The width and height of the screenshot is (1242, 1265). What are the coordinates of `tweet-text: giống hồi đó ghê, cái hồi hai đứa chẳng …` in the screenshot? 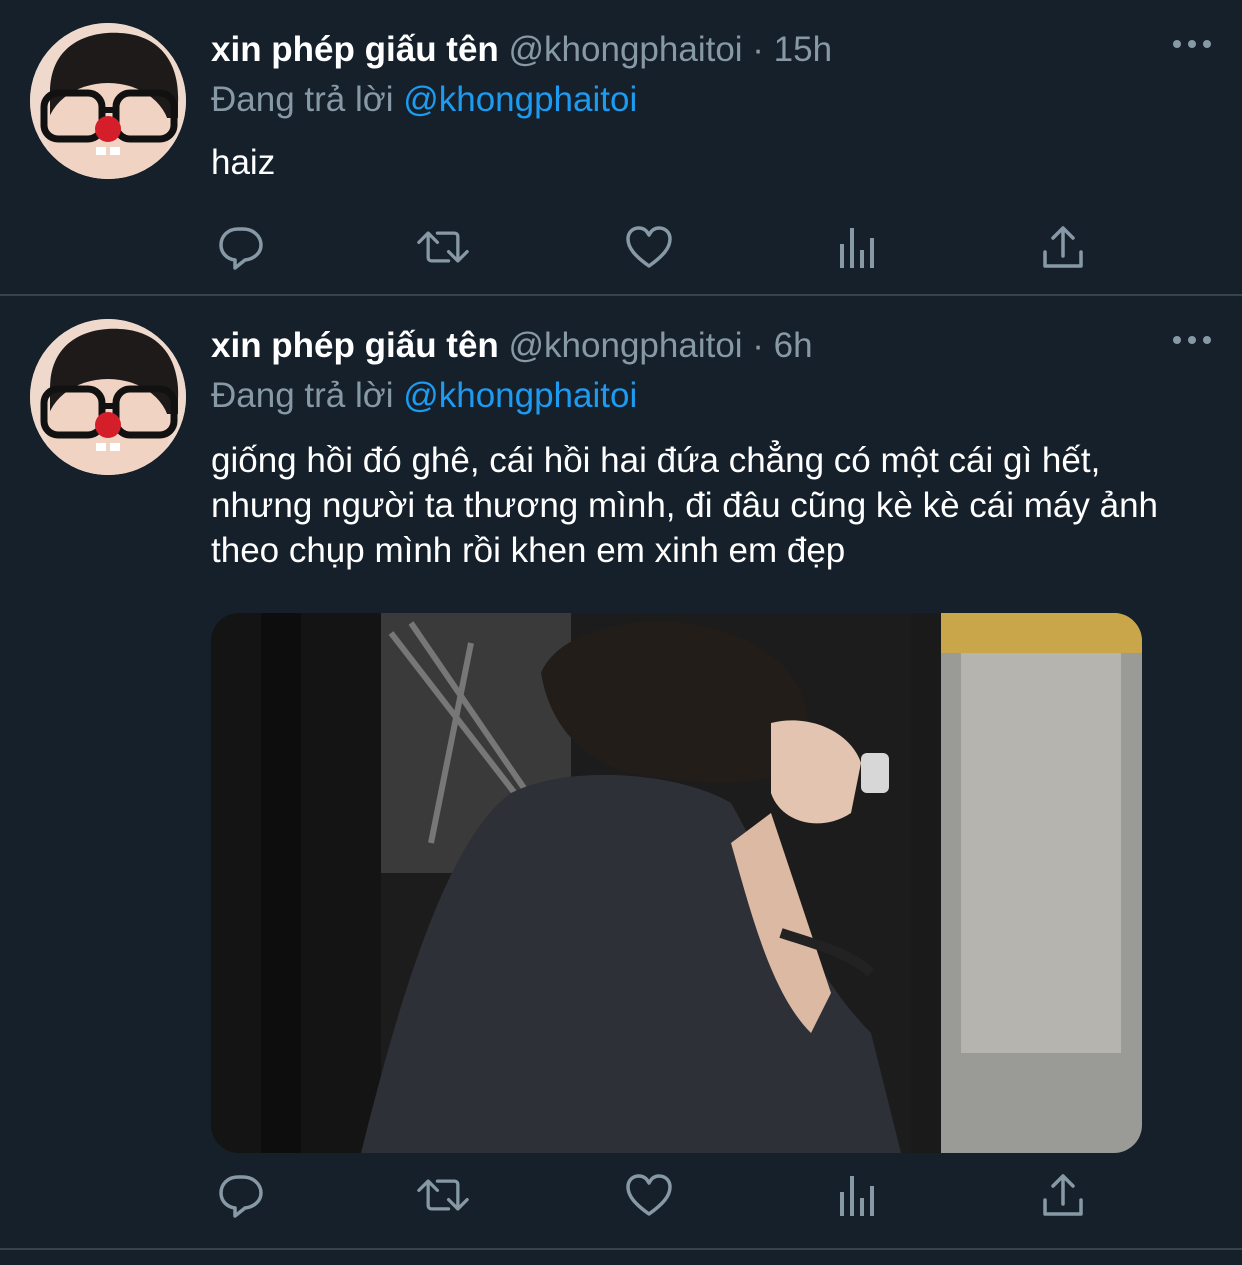 It's located at (685, 505).